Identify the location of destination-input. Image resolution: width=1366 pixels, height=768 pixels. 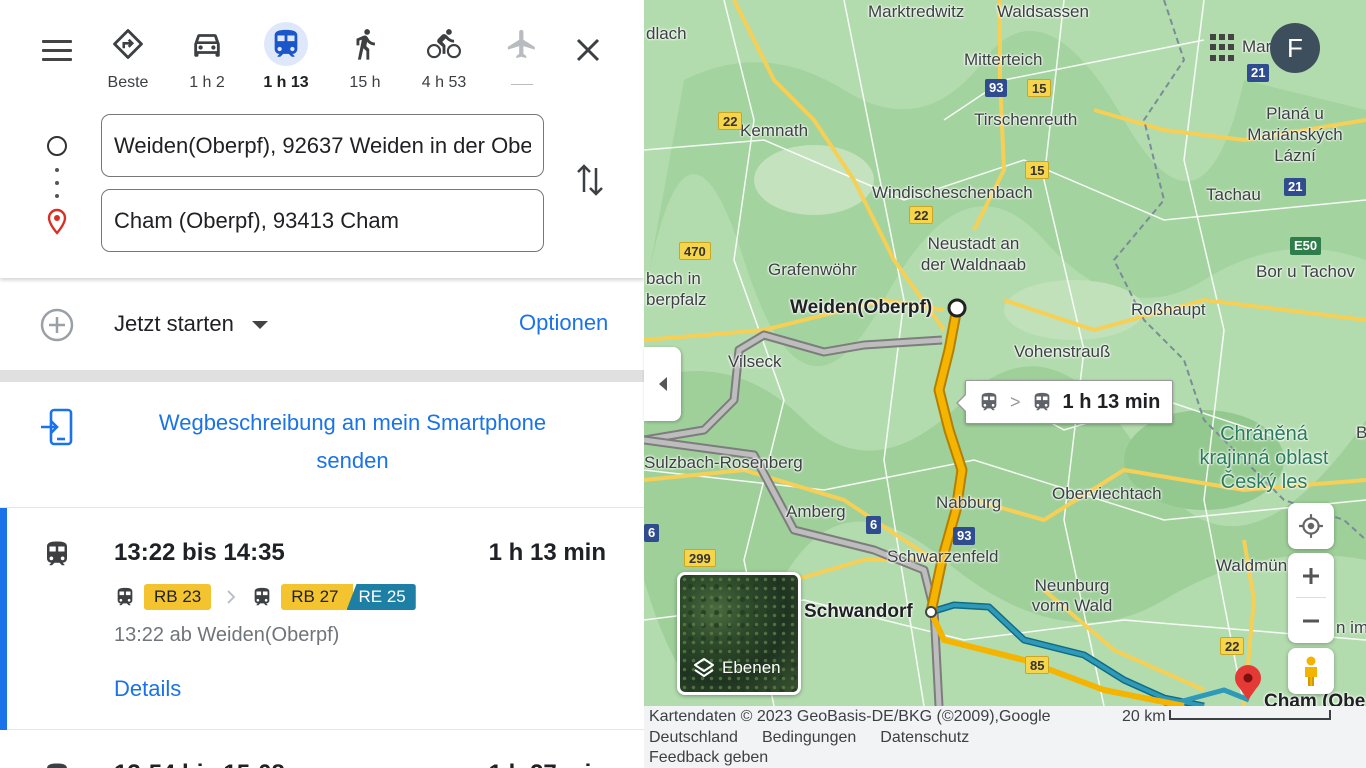
(322, 220).